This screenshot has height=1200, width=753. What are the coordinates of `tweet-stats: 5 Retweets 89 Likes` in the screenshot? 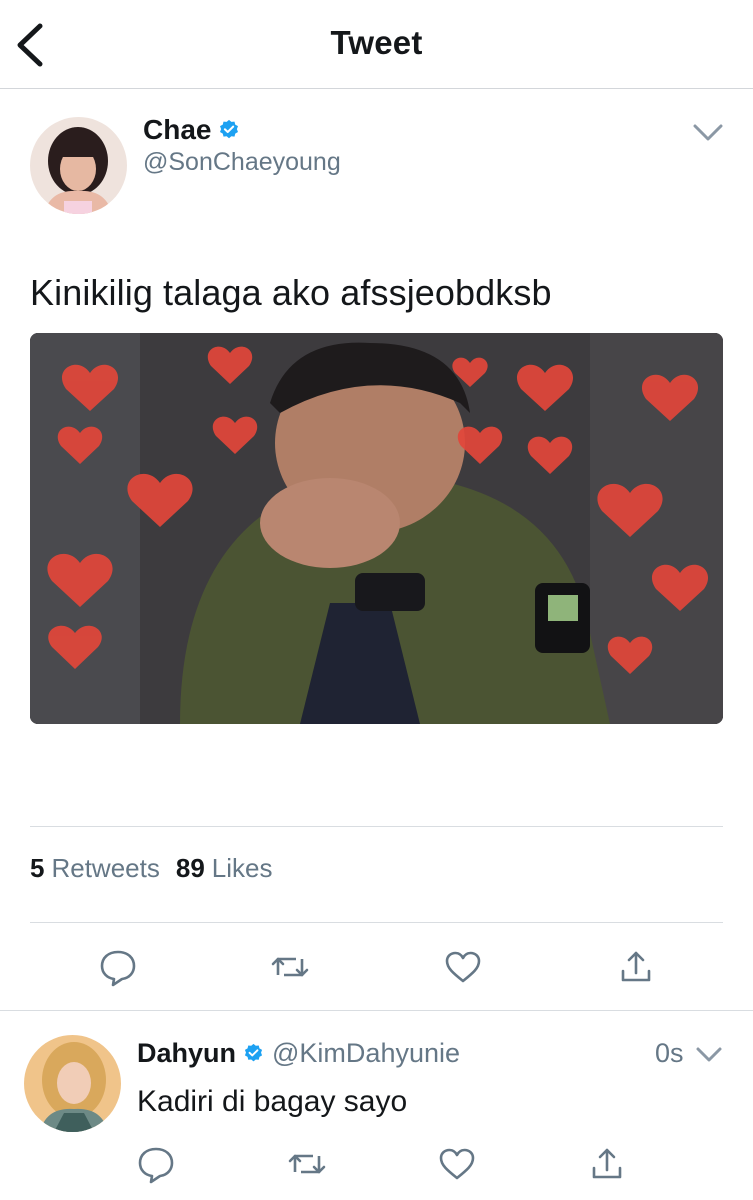 It's located at (159, 868).